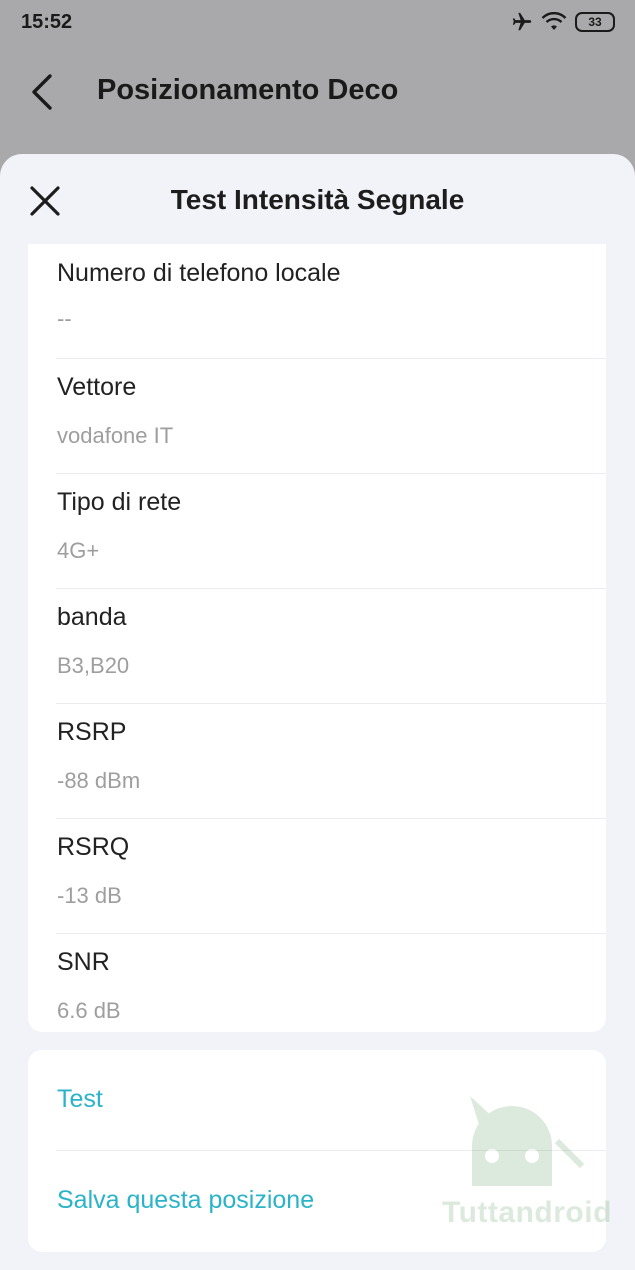 The width and height of the screenshot is (635, 1270). Describe the element at coordinates (317, 22) in the screenshot. I see `status-bar: 15:52 33` at that location.